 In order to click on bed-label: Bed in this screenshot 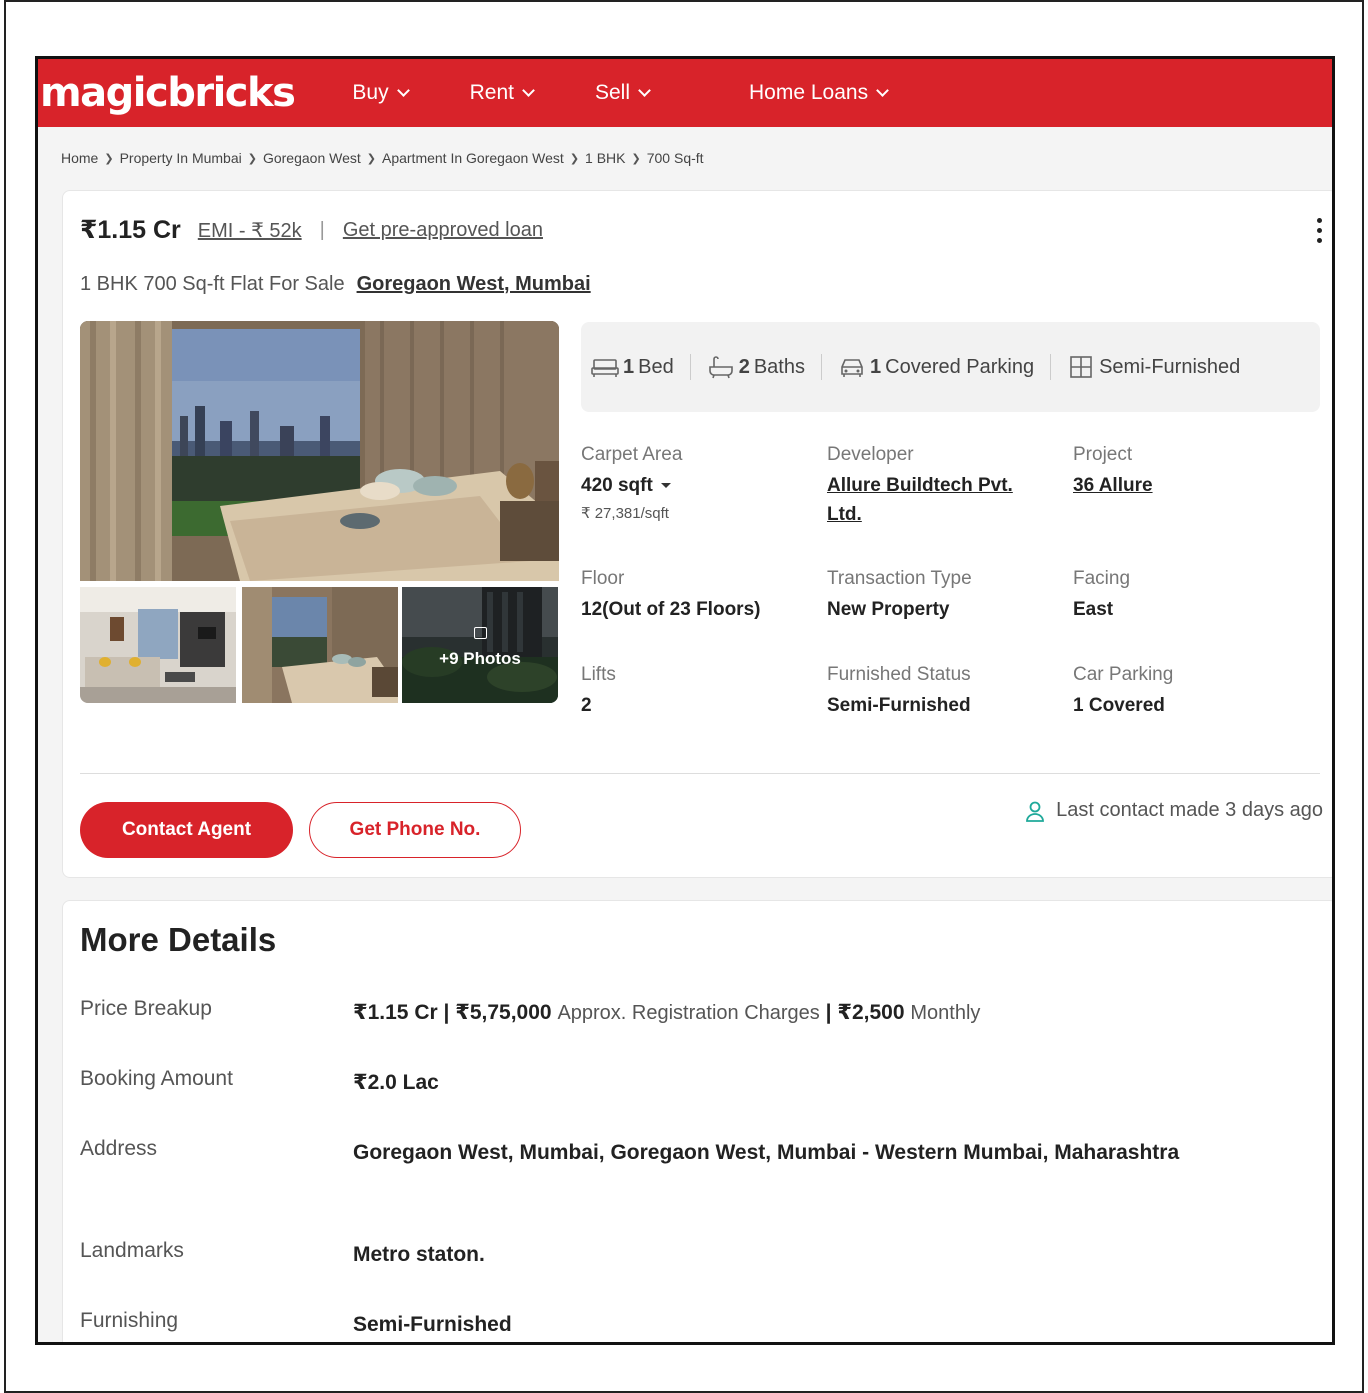, I will do `click(656, 366)`.